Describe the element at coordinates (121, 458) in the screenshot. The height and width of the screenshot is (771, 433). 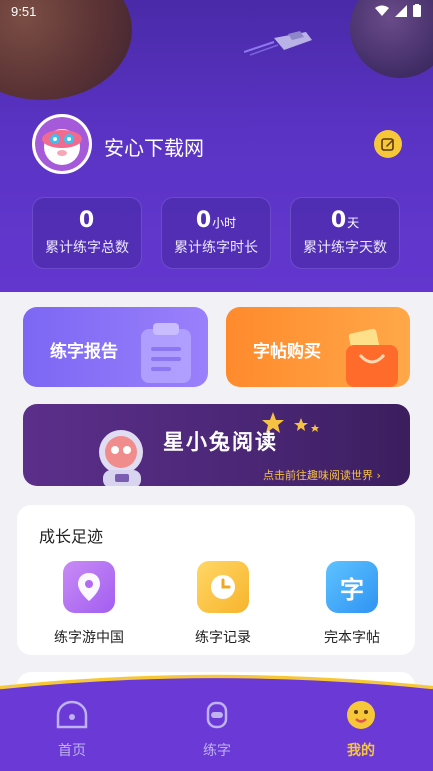
I see `astronaut-rabbit-icon` at that location.